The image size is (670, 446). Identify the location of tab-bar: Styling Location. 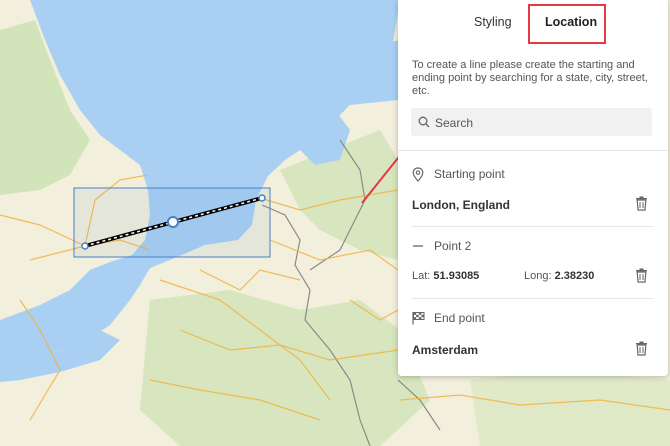
(533, 24).